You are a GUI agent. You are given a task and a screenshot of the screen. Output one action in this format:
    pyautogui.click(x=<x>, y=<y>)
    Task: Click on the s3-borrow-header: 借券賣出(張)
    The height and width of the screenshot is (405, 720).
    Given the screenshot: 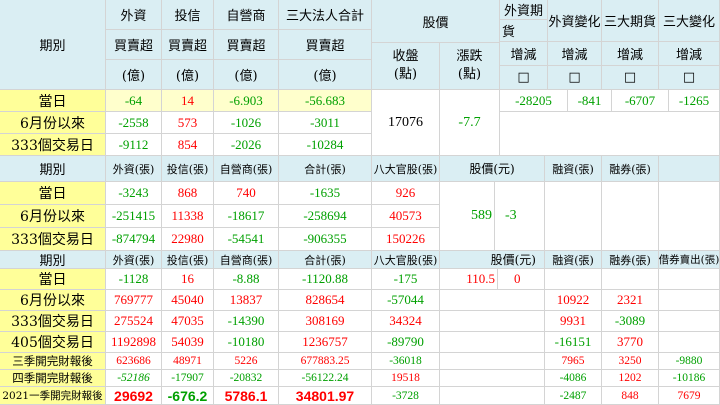 What is the action you would take?
    pyautogui.click(x=689, y=260)
    